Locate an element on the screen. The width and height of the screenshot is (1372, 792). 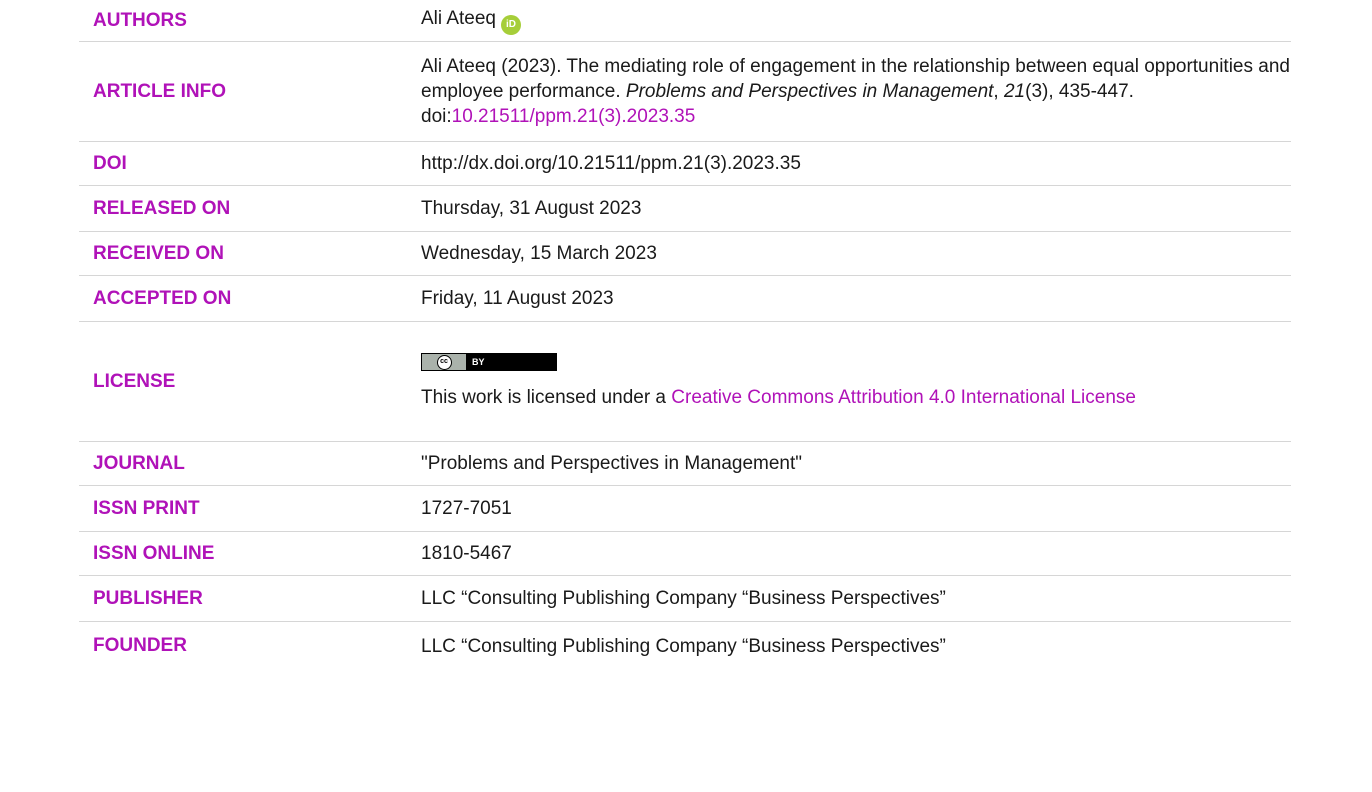
cc-by-label: BY is located at coordinates (511, 362).